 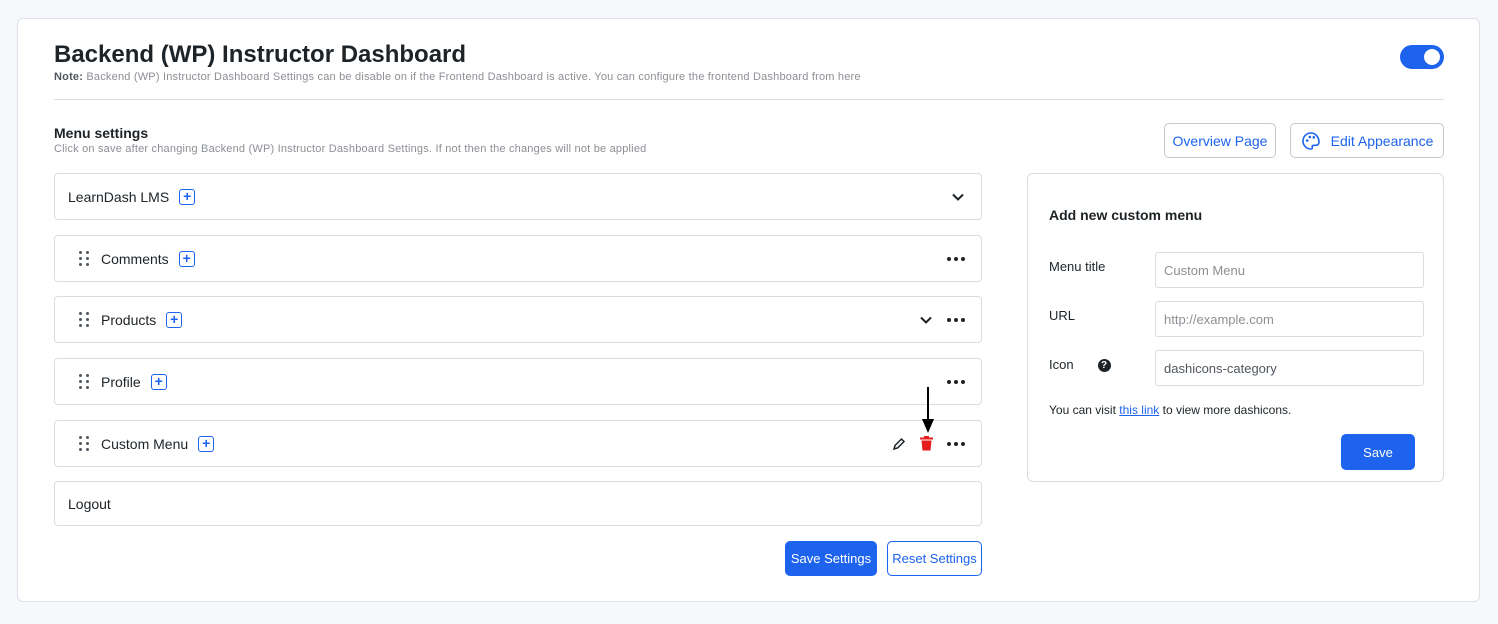 What do you see at coordinates (1080, 364) in the screenshot?
I see `icon-label-row: Icon?` at bounding box center [1080, 364].